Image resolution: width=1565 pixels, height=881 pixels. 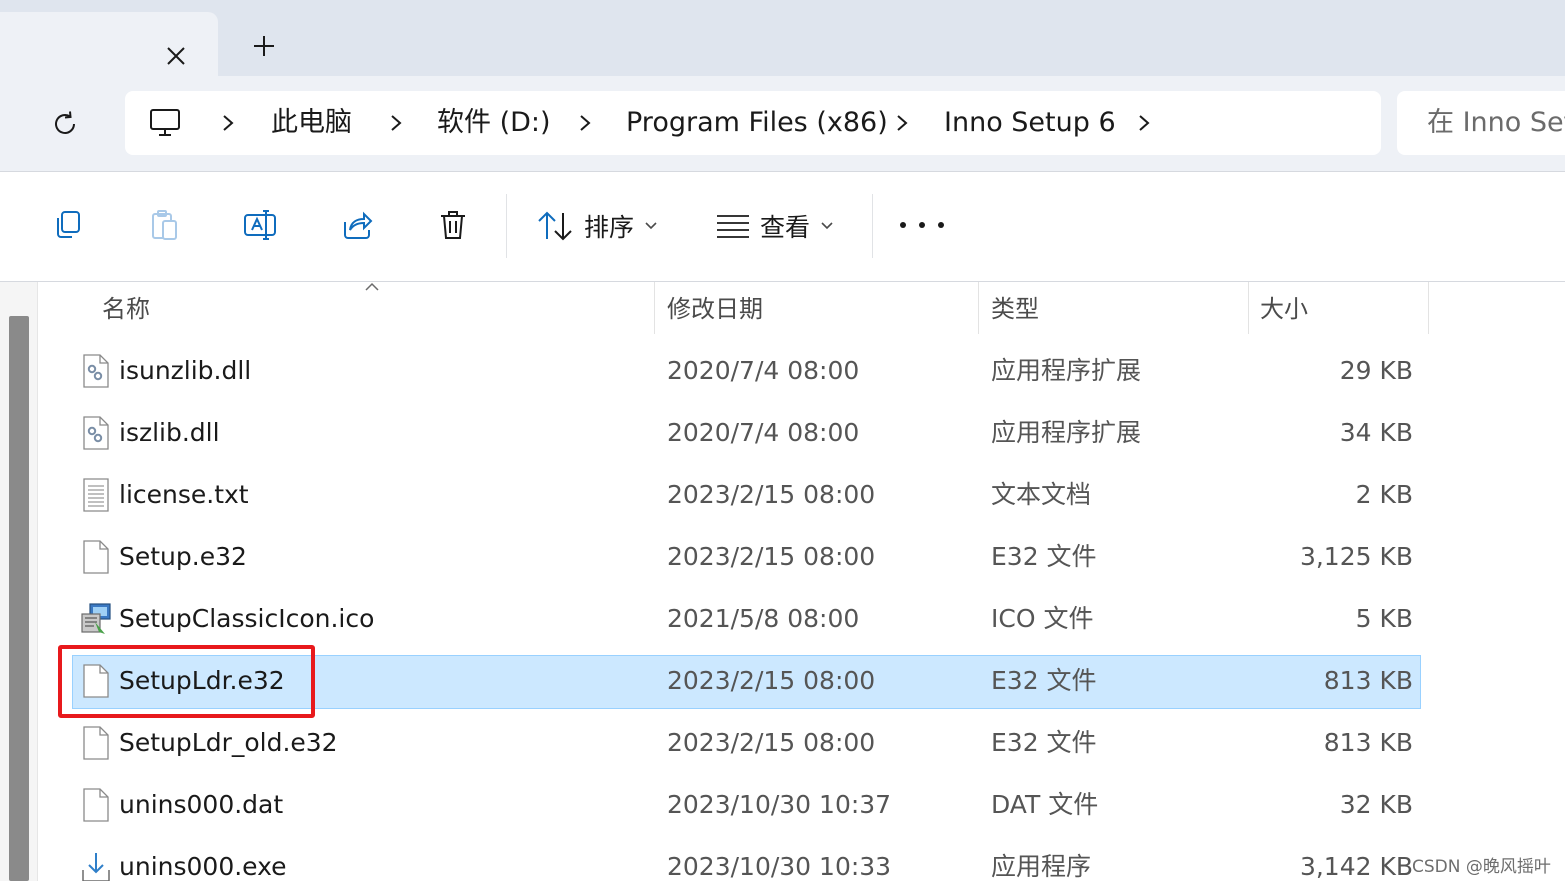 I want to click on file-name: SetupClassicIcon.ico, so click(x=246, y=619).